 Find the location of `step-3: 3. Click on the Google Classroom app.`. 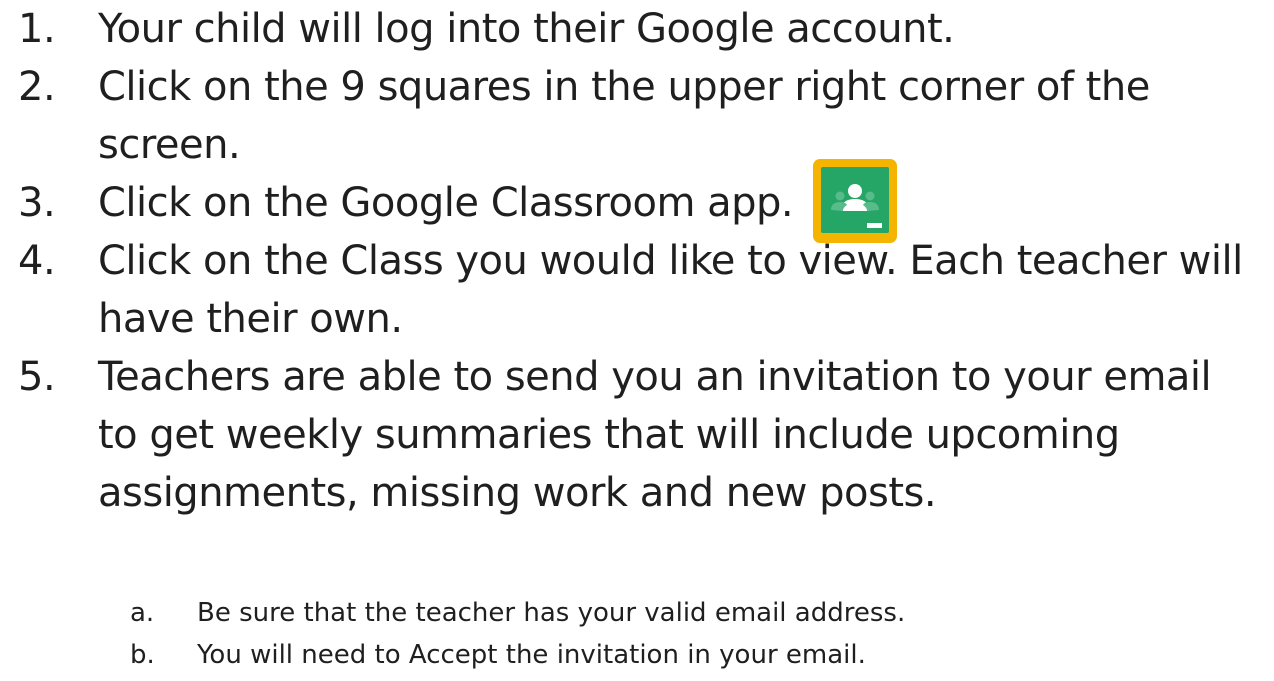

step-3: 3. Click on the Google Classroom app. is located at coordinates (646, 201).